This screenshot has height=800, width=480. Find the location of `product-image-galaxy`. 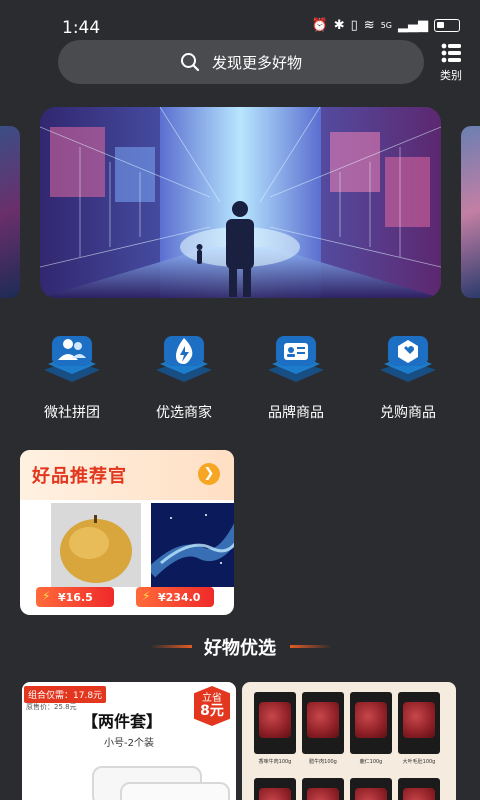

product-image-galaxy is located at coordinates (192, 545).